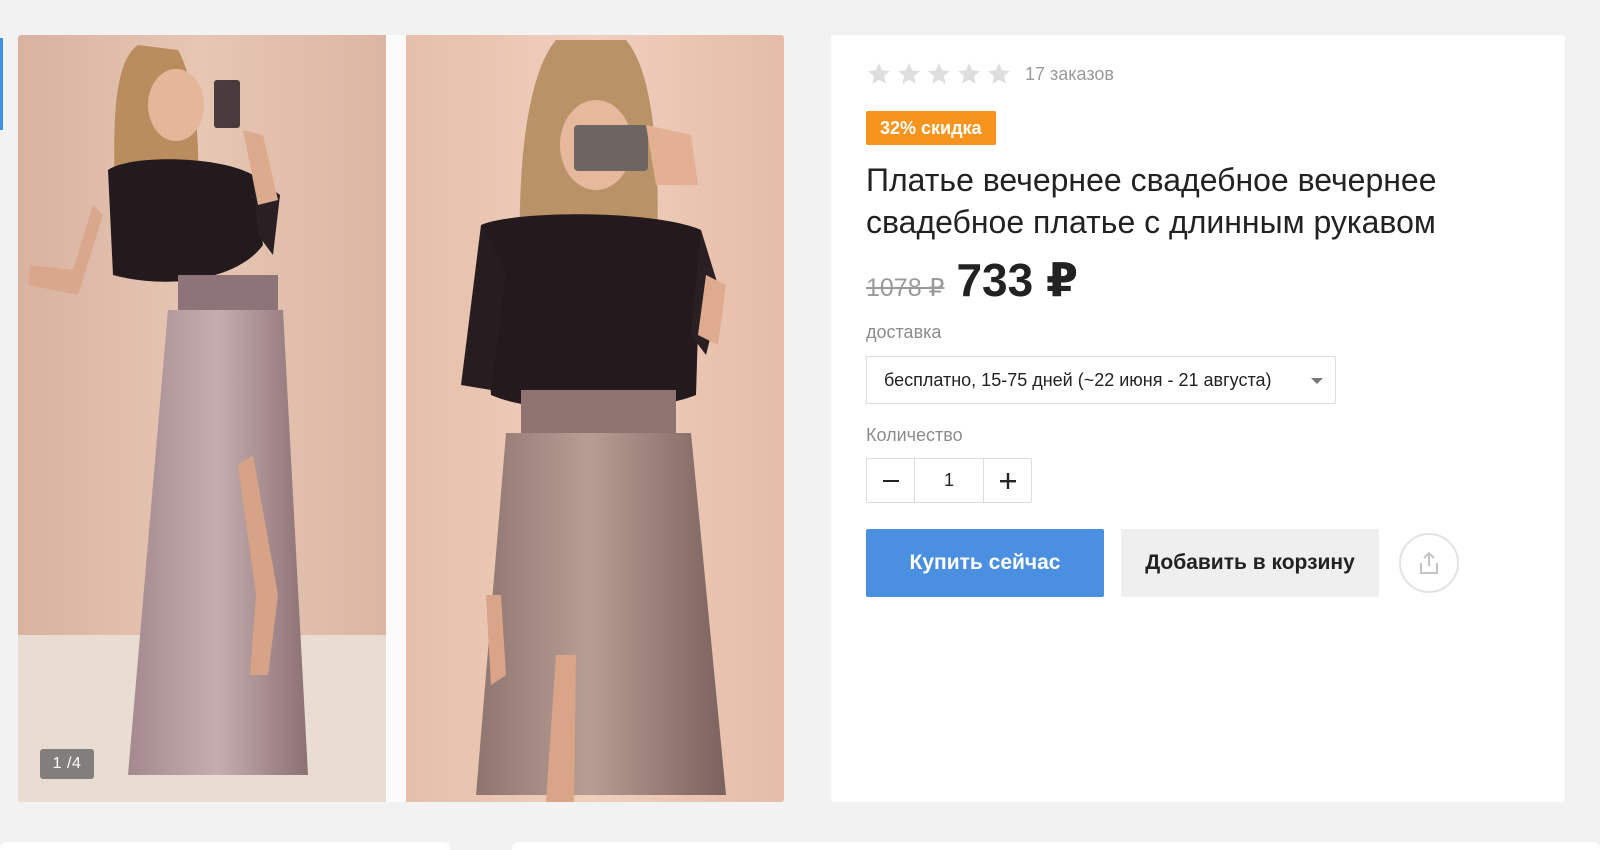 The image size is (1600, 850). What do you see at coordinates (985, 563) in the screenshot?
I see `buy-now-button: Купить сейчас` at bounding box center [985, 563].